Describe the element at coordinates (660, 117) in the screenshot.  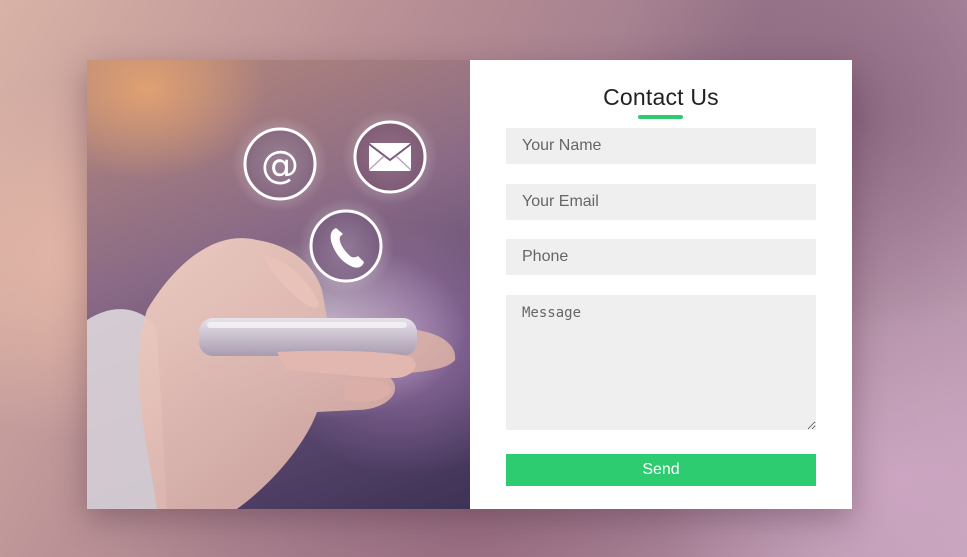
I see `title-underline` at that location.